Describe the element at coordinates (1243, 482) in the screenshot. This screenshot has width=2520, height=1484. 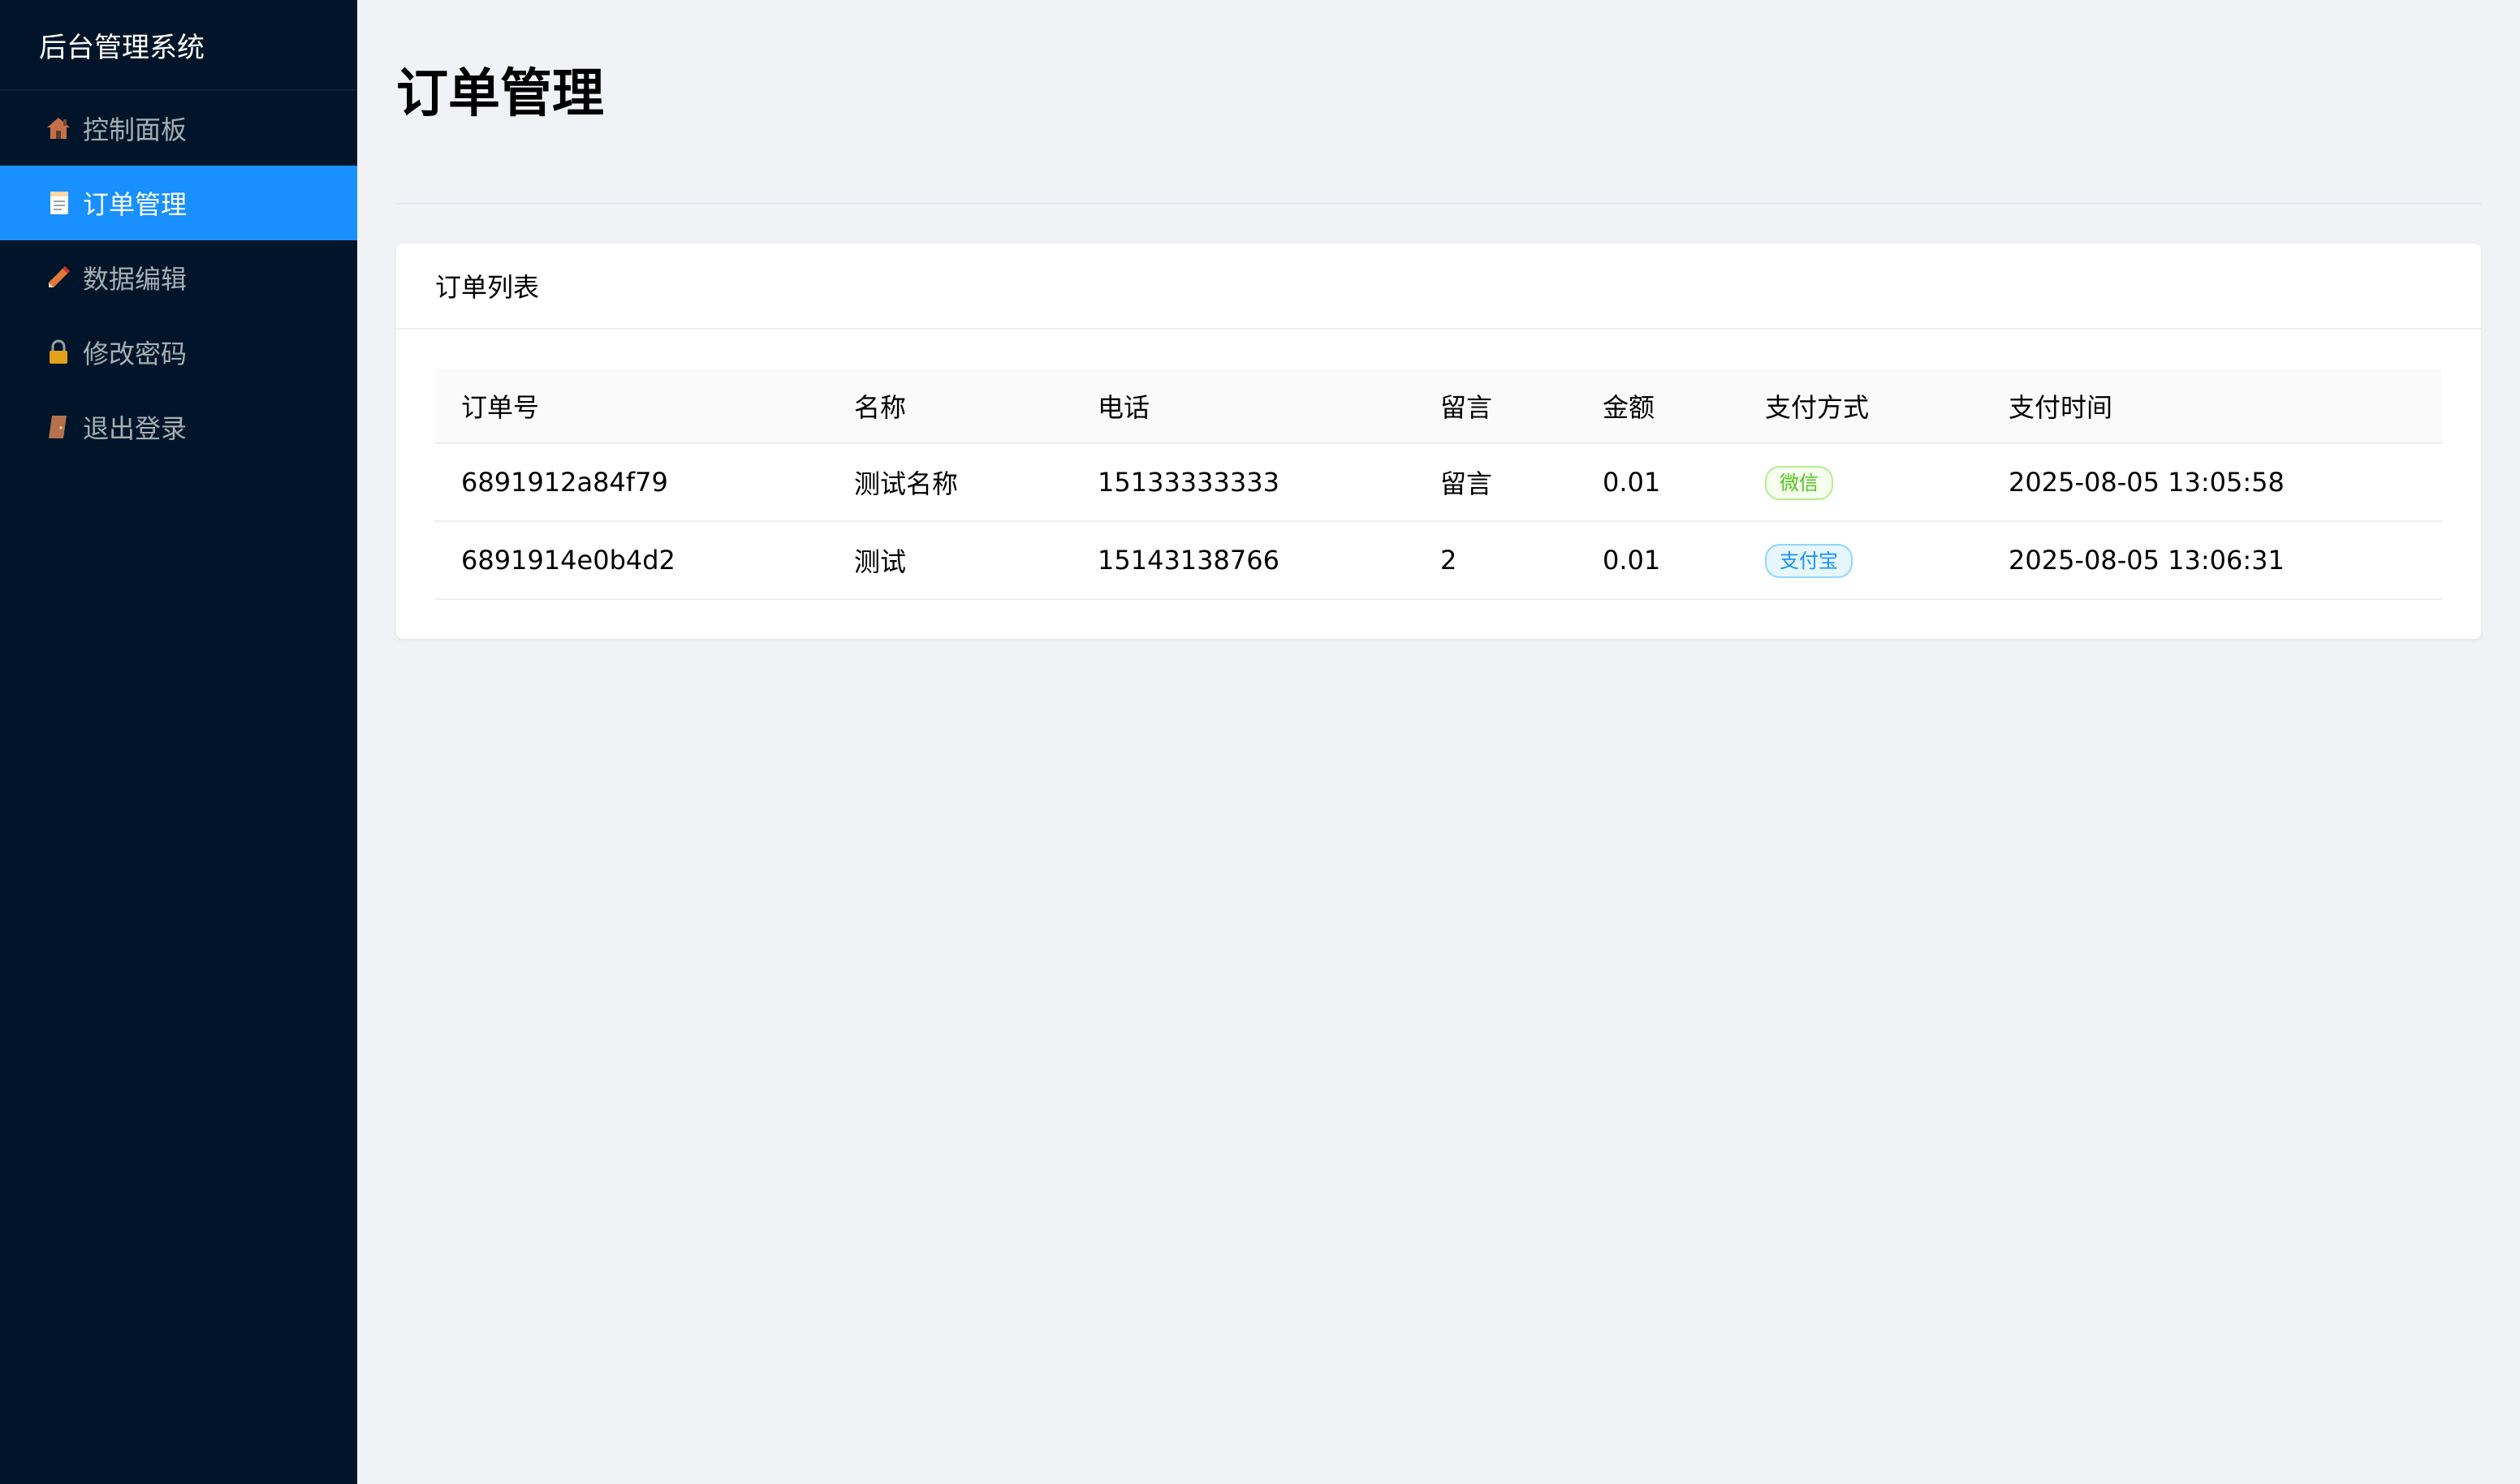
I see `cell-phone: 15133333333` at that location.